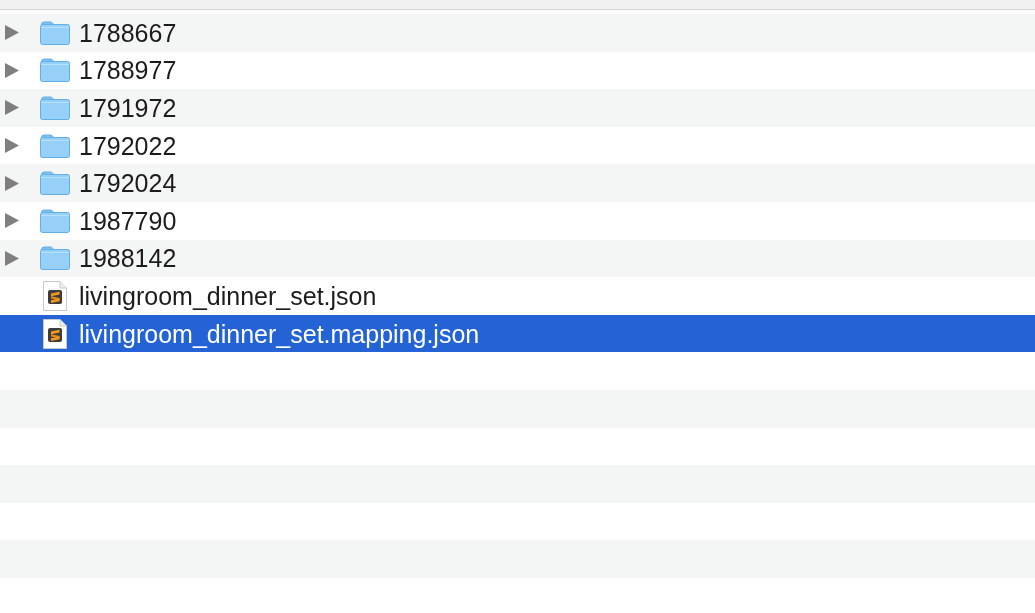  I want to click on folder-row: 1791972, so click(517, 108).